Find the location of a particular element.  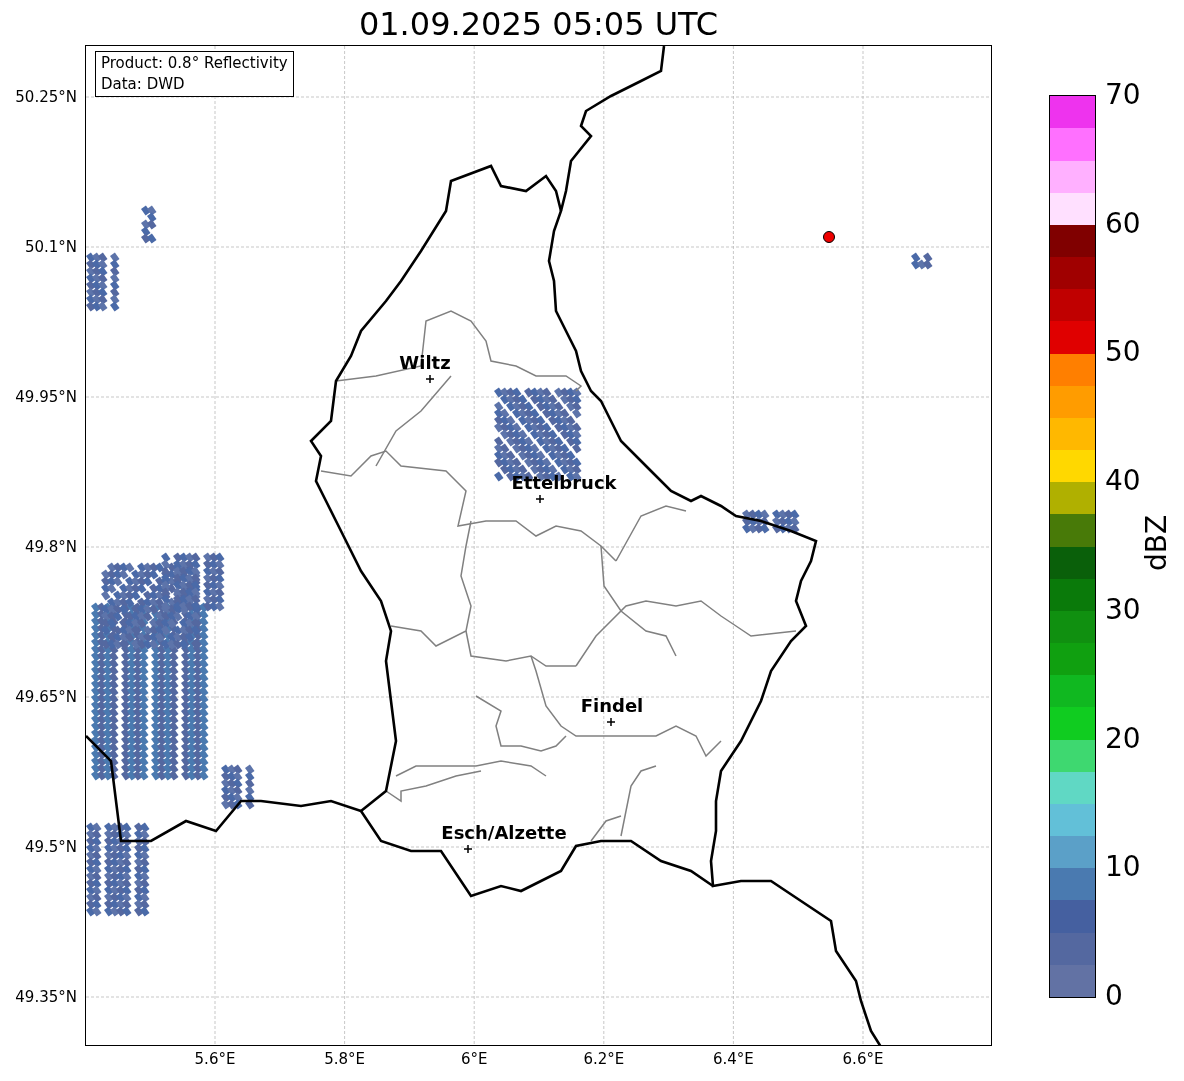

colorbar-tick-label: 10 is located at coordinates (1123, 867).